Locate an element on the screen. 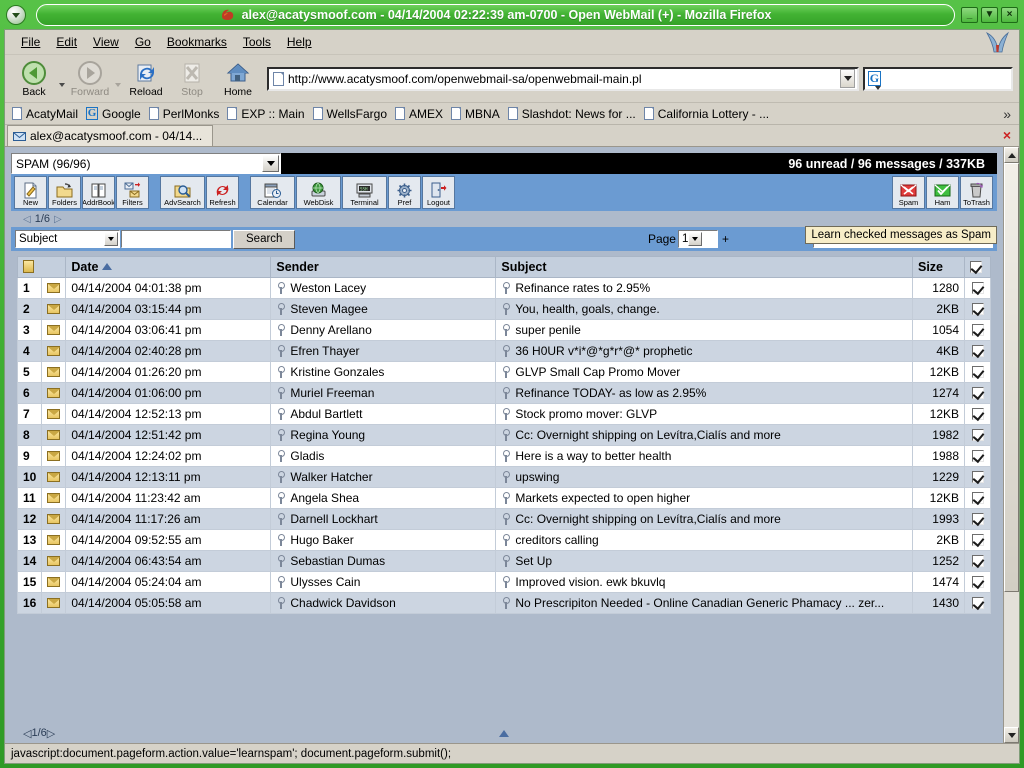  bookmark-exp-main: EXP :: Main is located at coordinates (266, 114).